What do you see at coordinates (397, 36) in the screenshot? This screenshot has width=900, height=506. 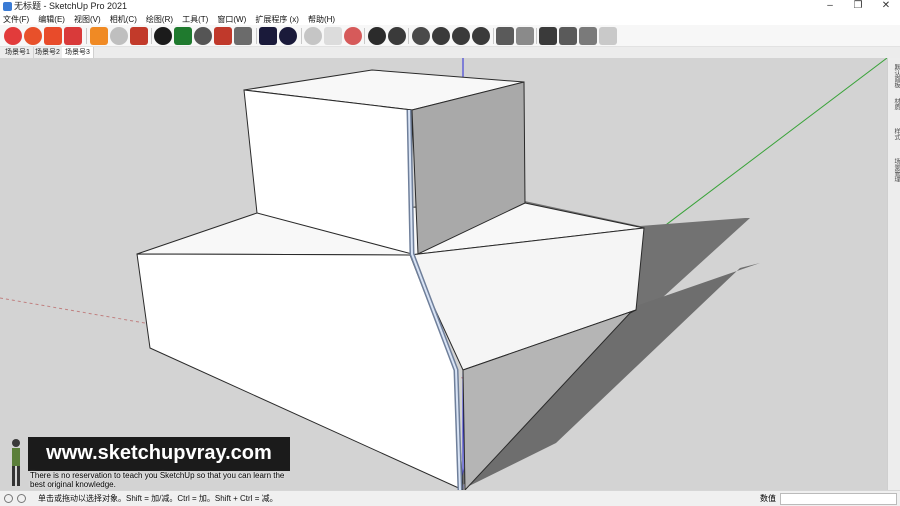 I see `material-icon` at bounding box center [397, 36].